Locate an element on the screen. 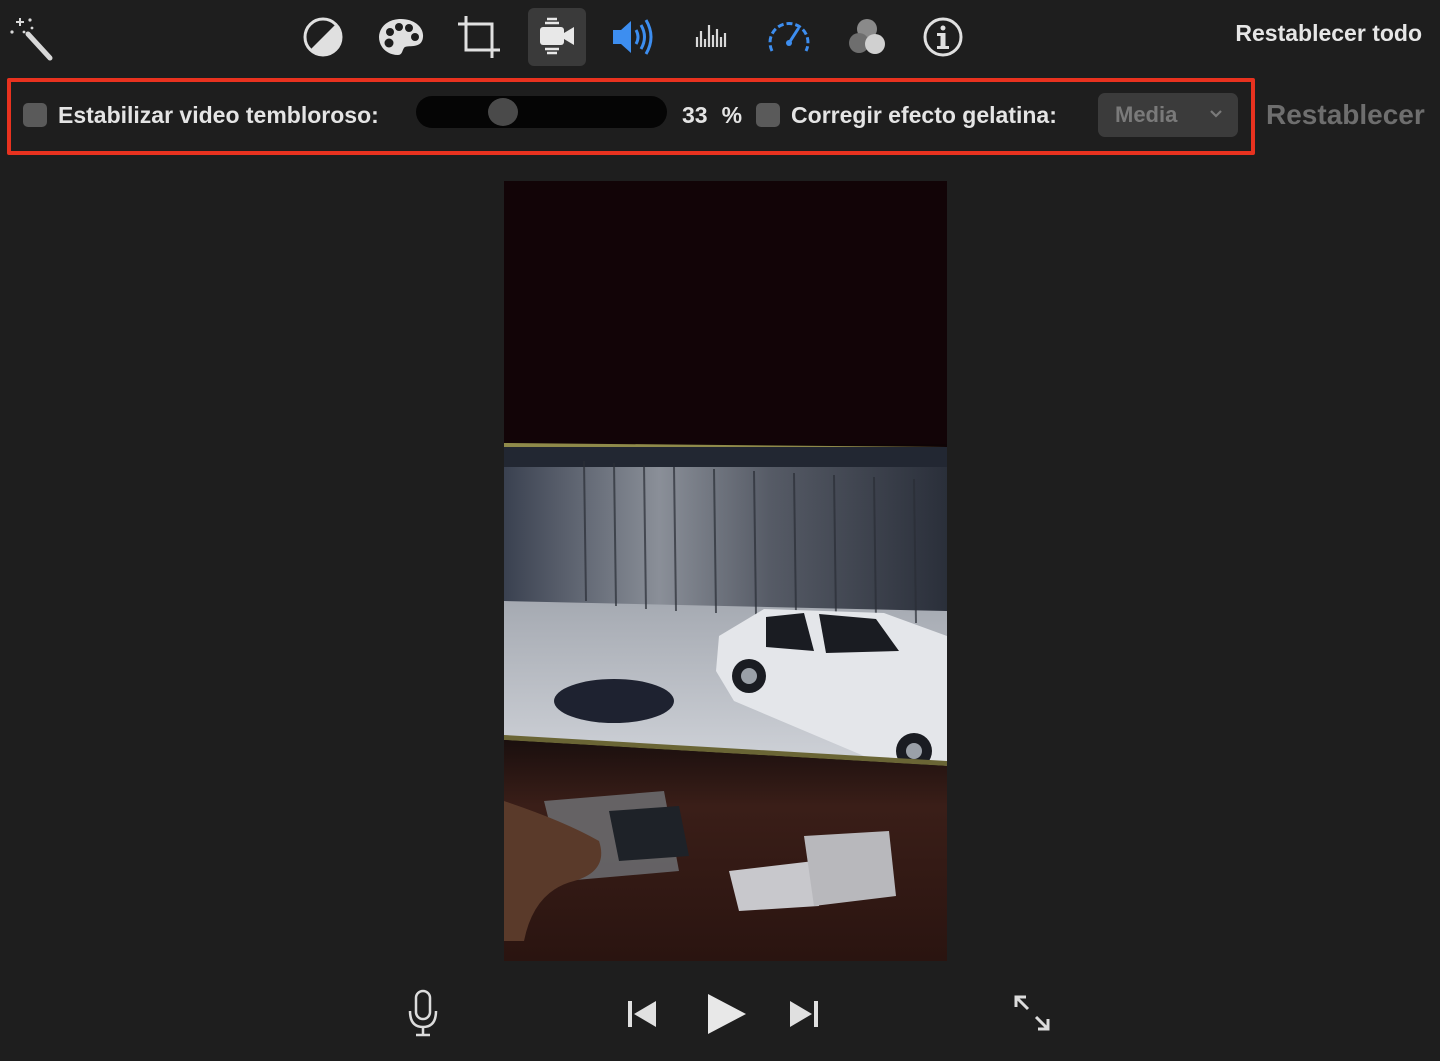 Image resolution: width=1440 pixels, height=1061 pixels. color-balance-icon is located at coordinates (323, 37).